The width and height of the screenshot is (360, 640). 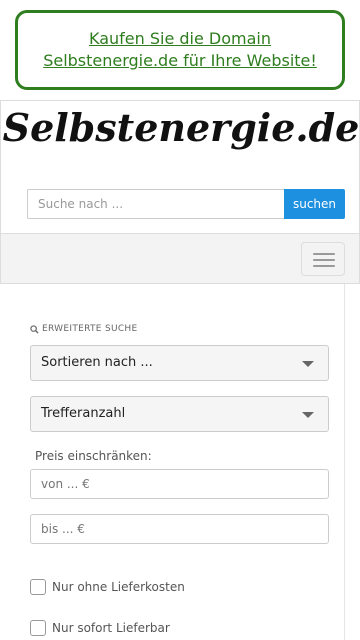 I want to click on instant-delivery-checkbox-row: Nur sofort Lieferbar, so click(x=100, y=628).